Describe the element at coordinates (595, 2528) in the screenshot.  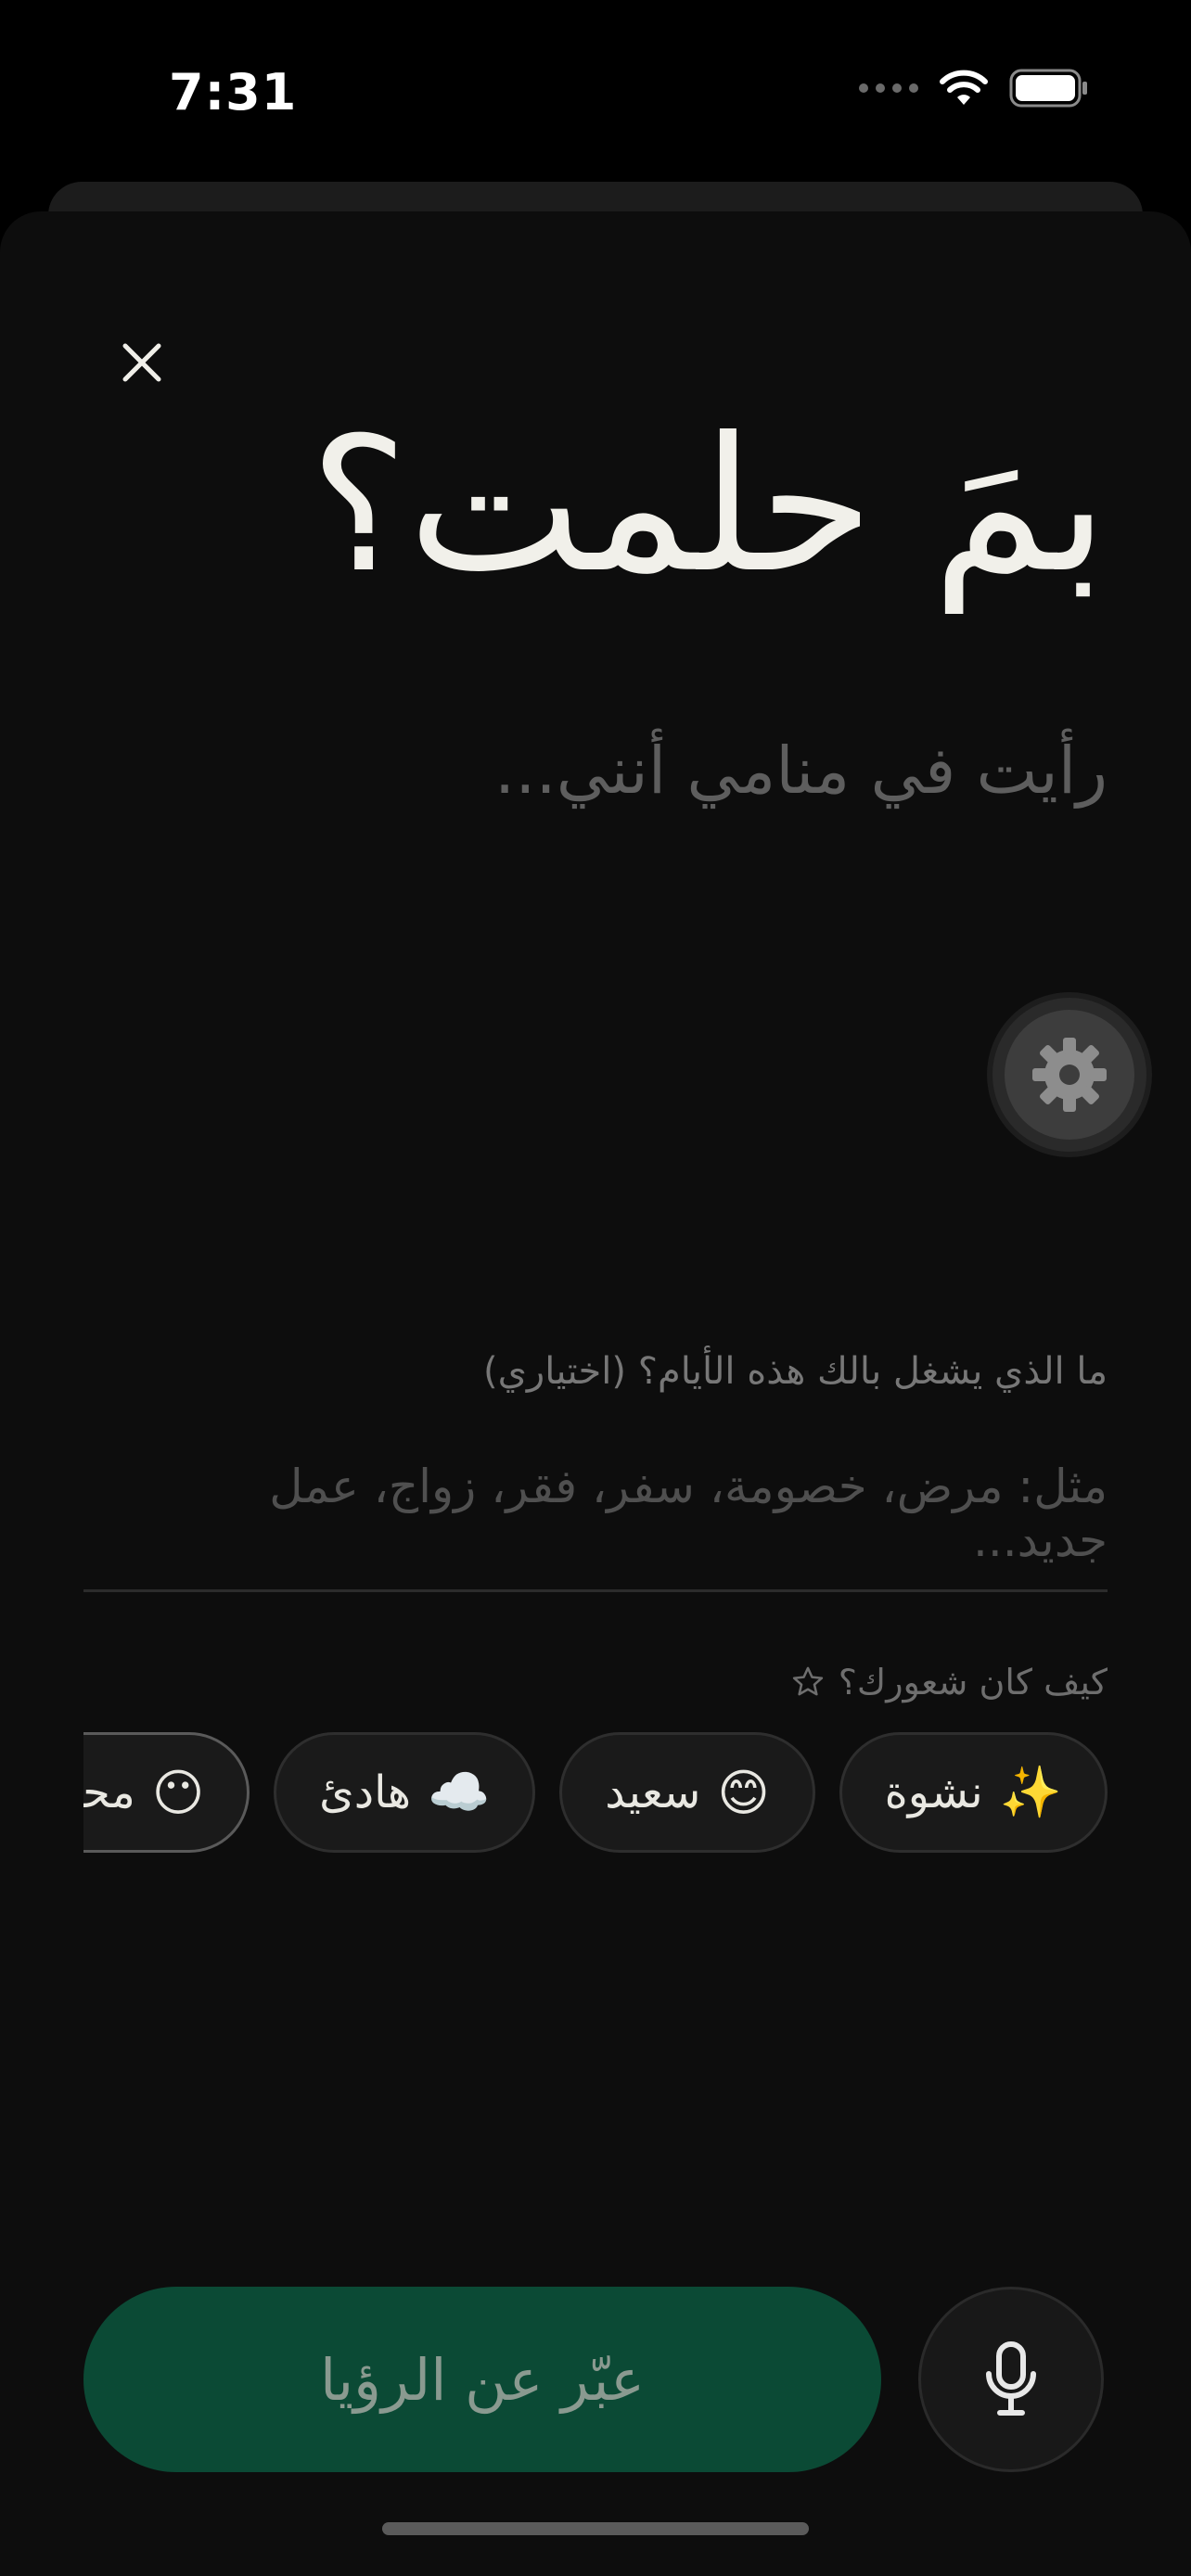
I see `home-indicator` at that location.